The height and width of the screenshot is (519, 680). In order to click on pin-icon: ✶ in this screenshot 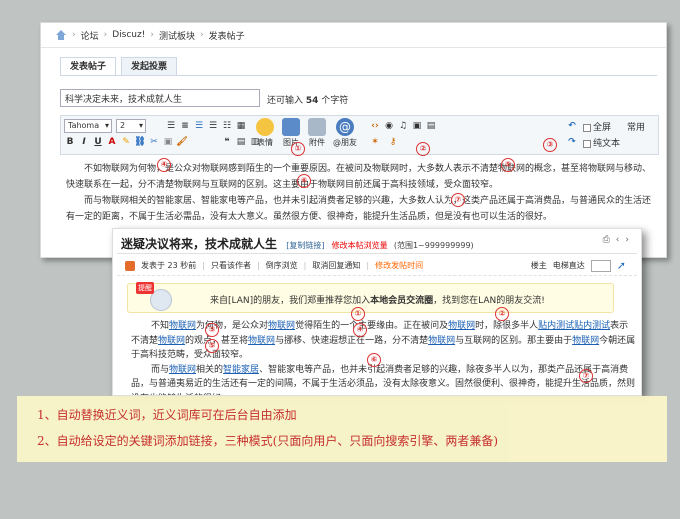, I will do `click(375, 142)`.